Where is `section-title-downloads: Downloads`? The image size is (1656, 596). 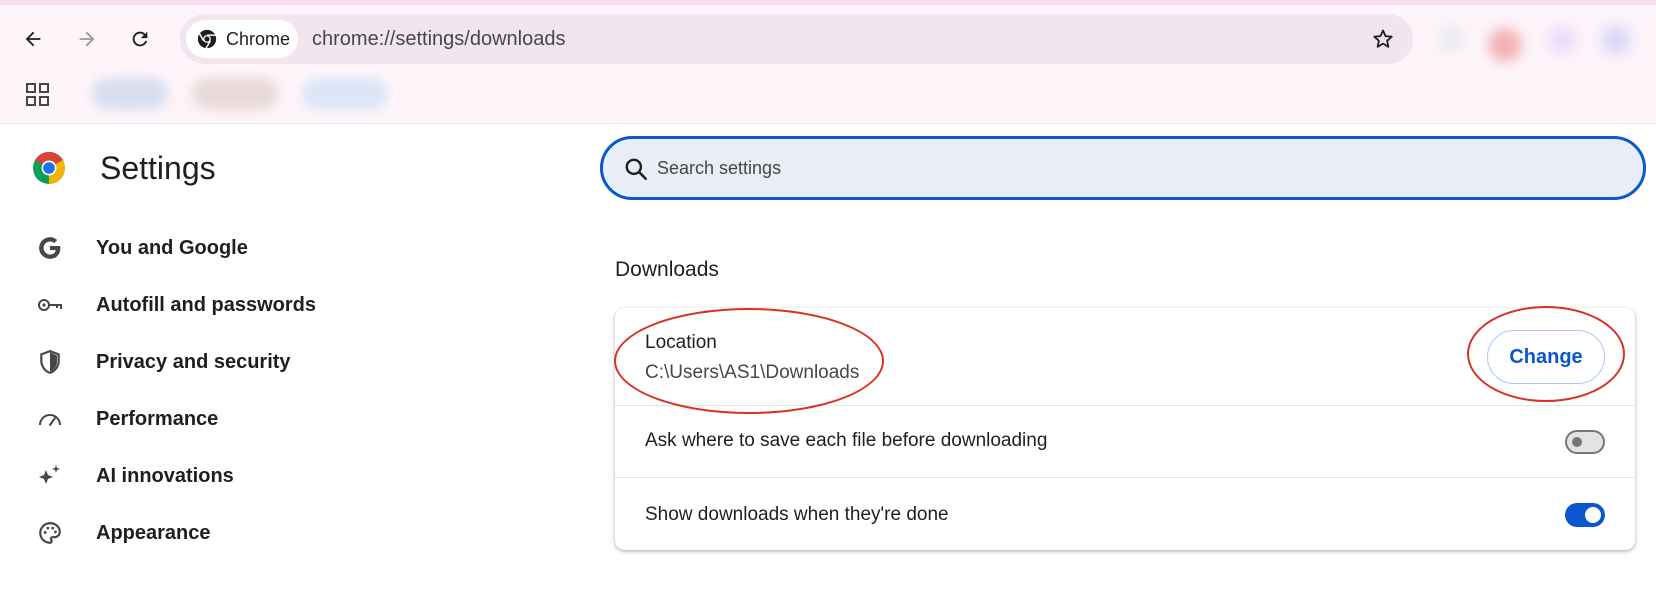 section-title-downloads: Downloads is located at coordinates (667, 269).